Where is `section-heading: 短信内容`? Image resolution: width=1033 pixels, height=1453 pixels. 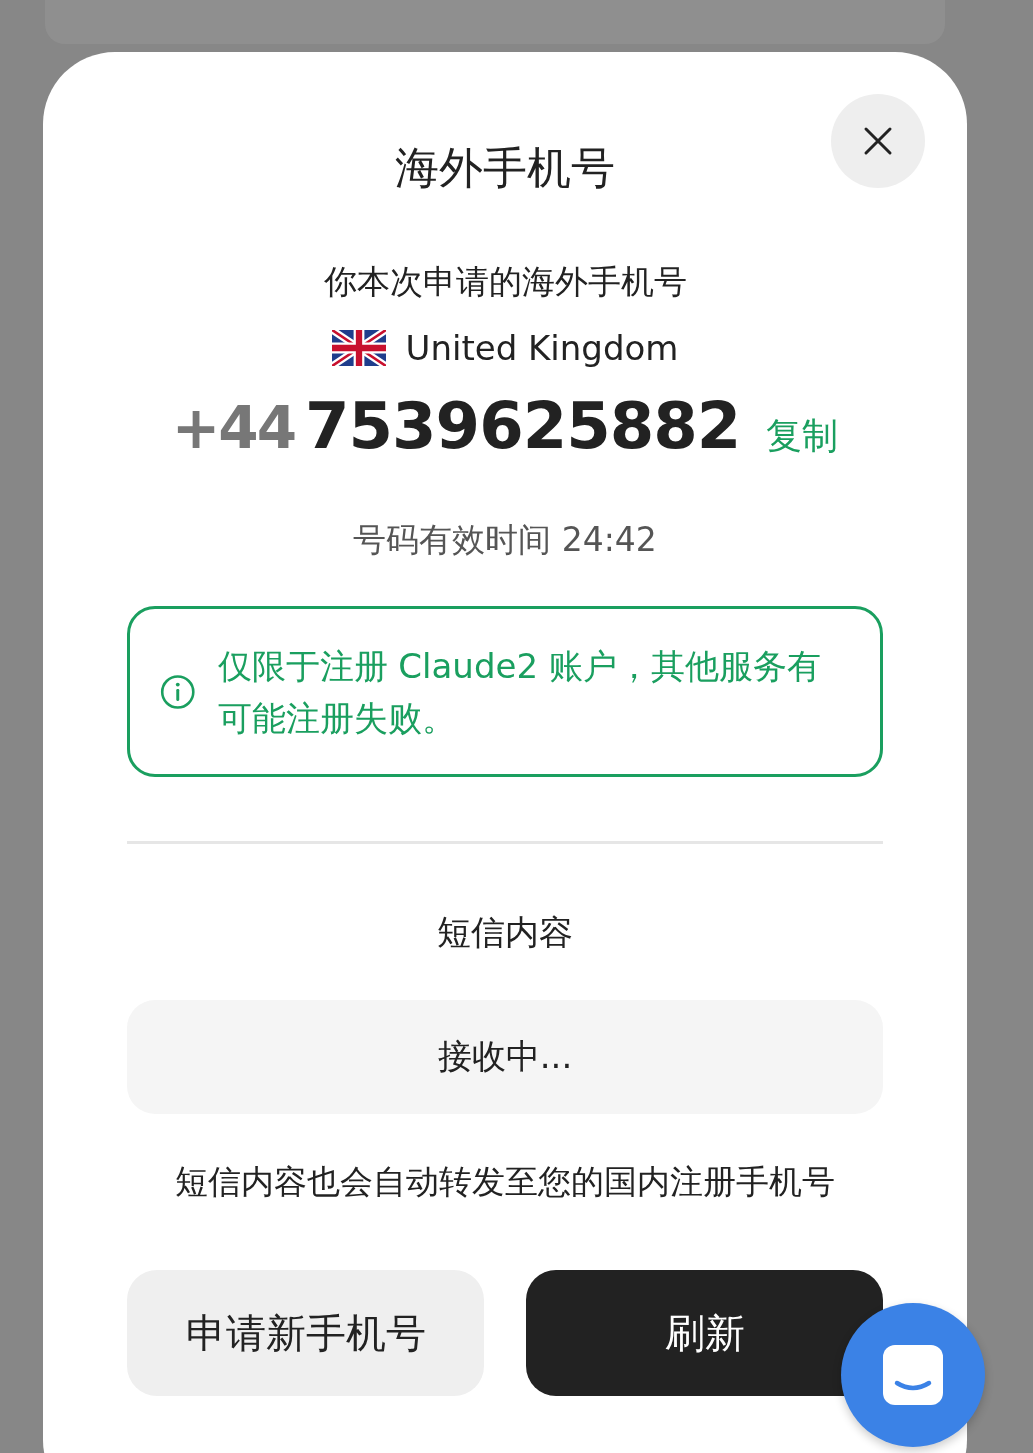
section-heading: 短信内容 is located at coordinates (505, 932).